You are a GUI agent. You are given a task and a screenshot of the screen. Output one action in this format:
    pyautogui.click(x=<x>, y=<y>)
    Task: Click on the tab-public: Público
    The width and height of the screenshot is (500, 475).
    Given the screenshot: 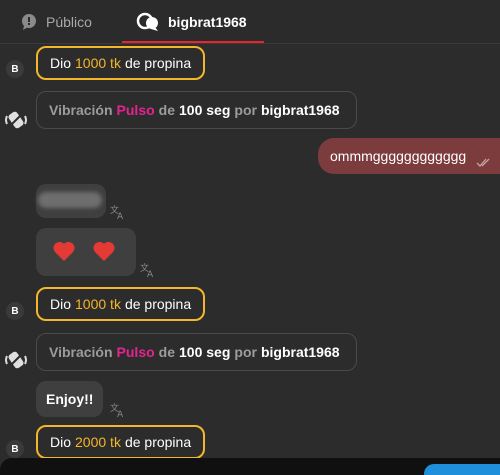 What is the action you would take?
    pyautogui.click(x=56, y=22)
    